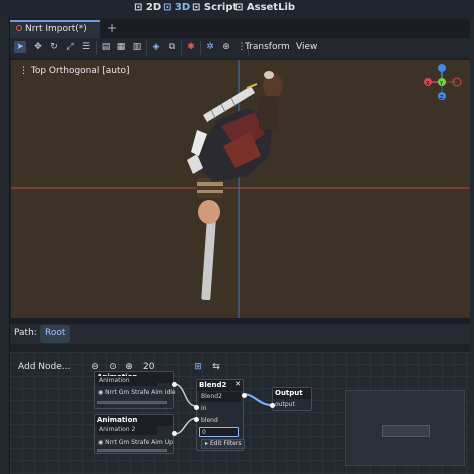  What do you see at coordinates (272, 405) in the screenshot?
I see `output-in-port` at bounding box center [272, 405].